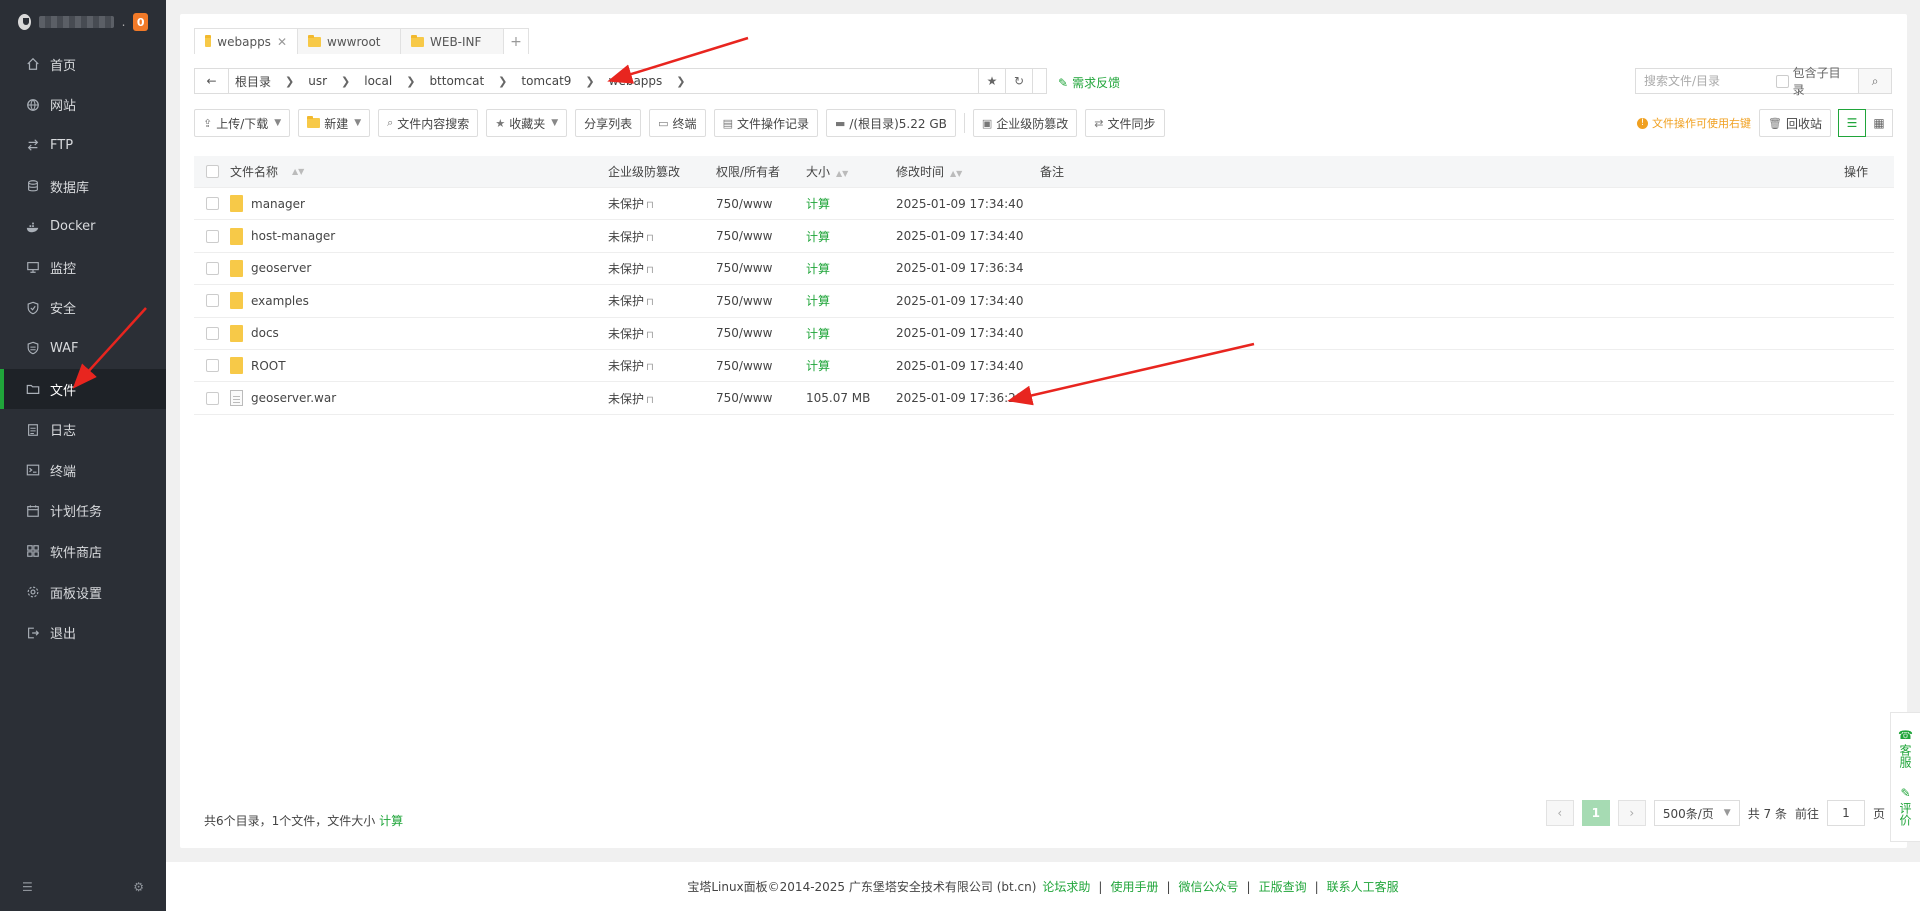 This screenshot has width=1920, height=911. What do you see at coordinates (851, 171) in the screenshot?
I see `col-size: 大小 ▲▼` at bounding box center [851, 171].